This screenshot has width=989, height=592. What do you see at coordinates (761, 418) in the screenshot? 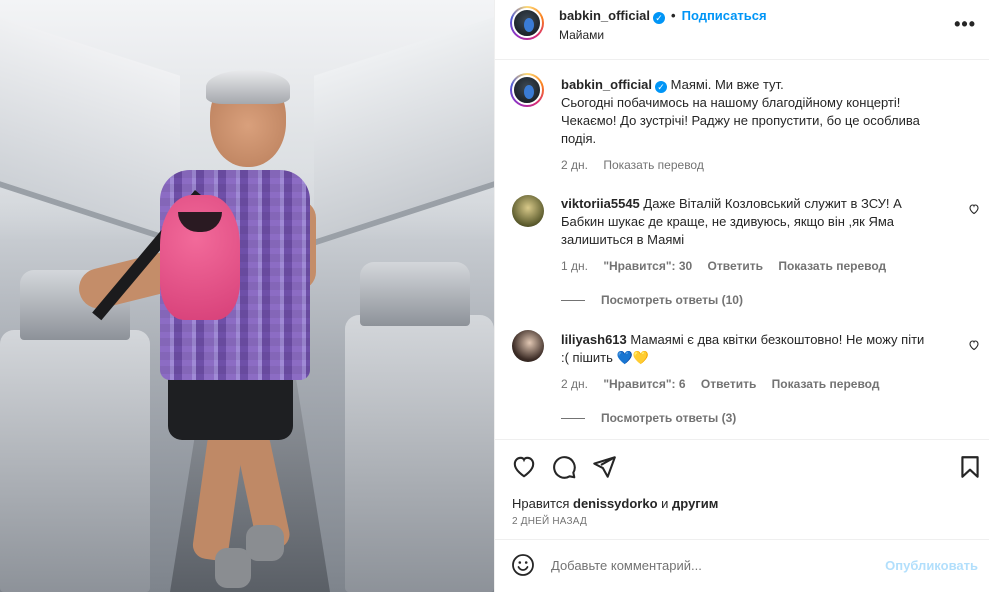
I see `view-replies-button: Посмотреть ответы (3)` at bounding box center [761, 418].